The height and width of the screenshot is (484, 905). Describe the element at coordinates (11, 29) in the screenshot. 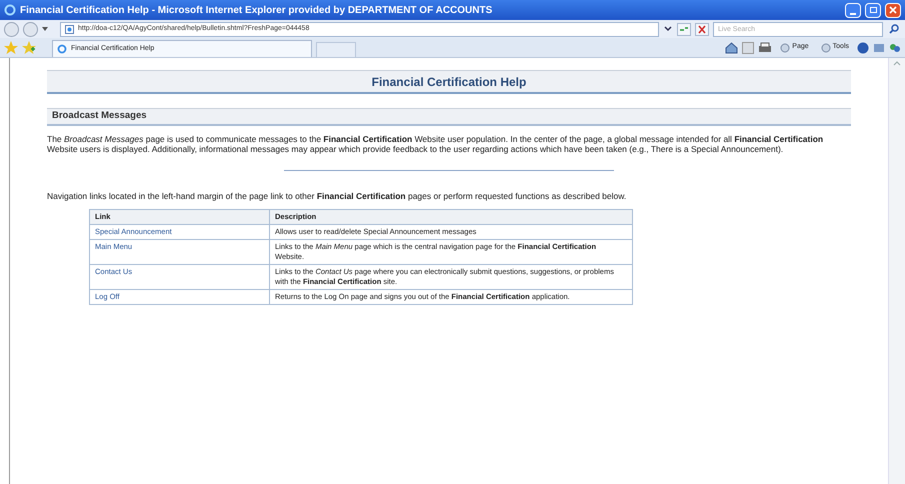

I see `back-button` at that location.